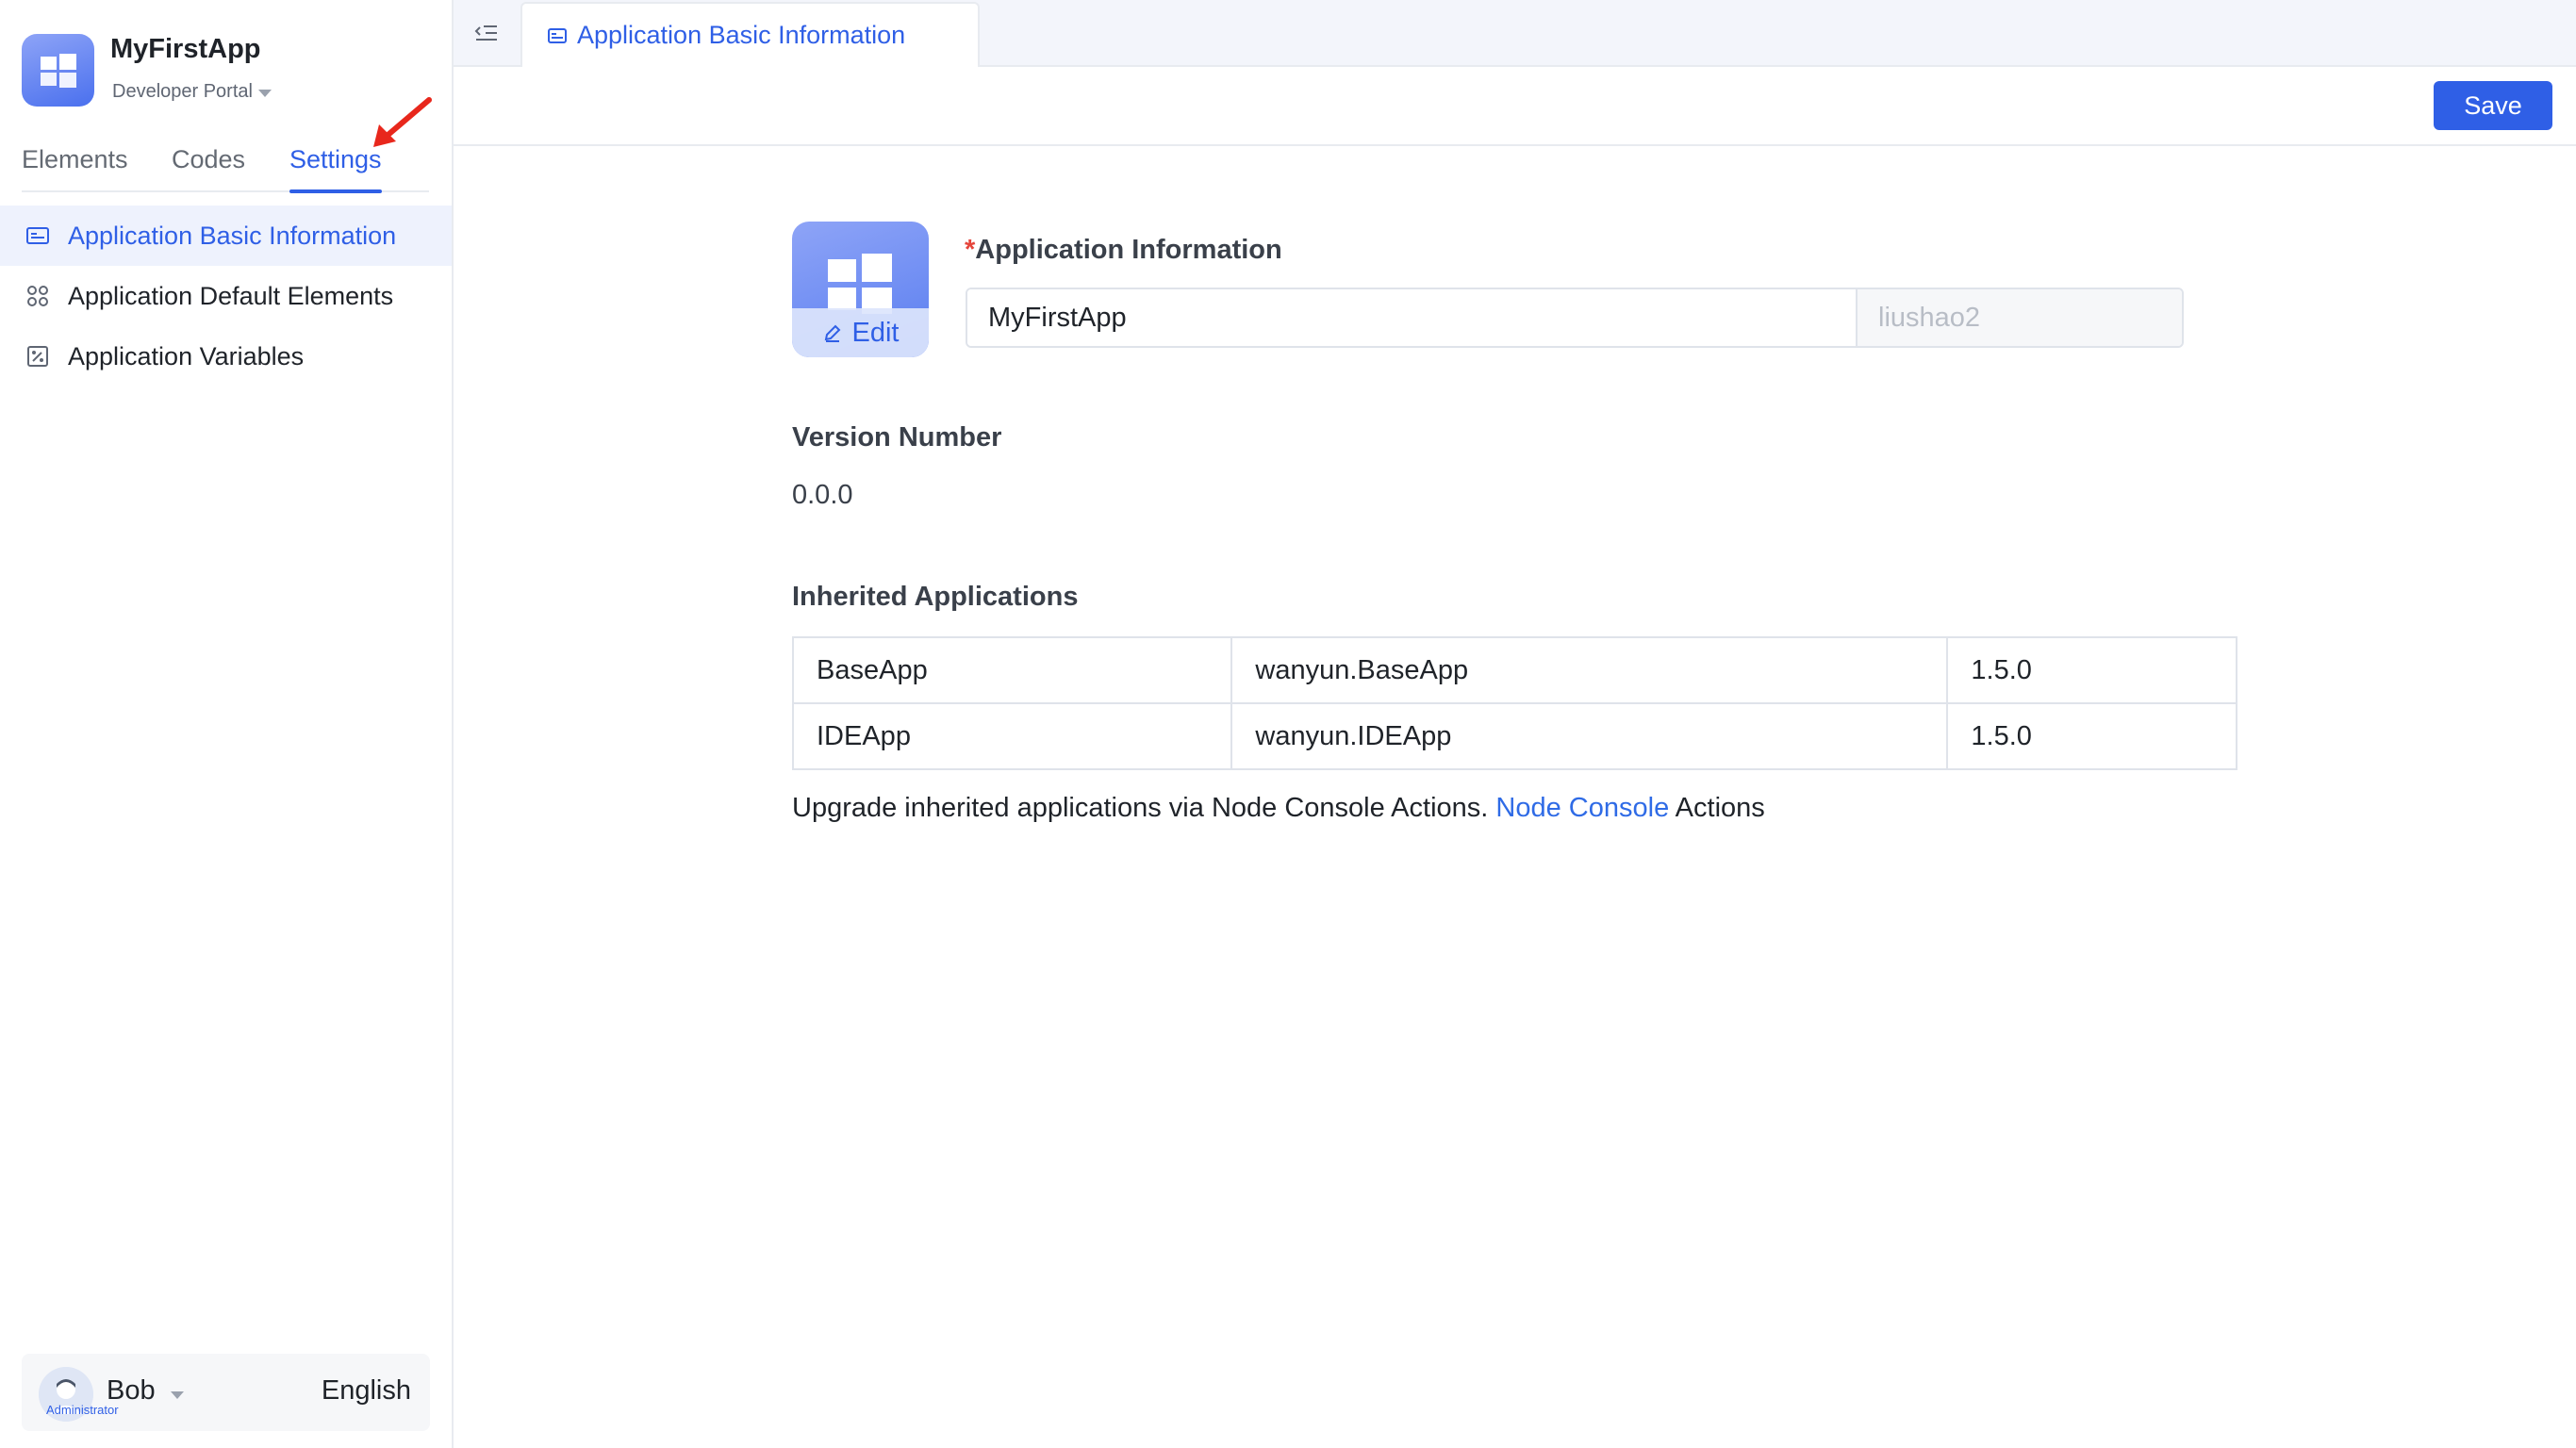 The height and width of the screenshot is (1448, 2576). I want to click on inherited-applications-label: Inherited Applications, so click(935, 597).